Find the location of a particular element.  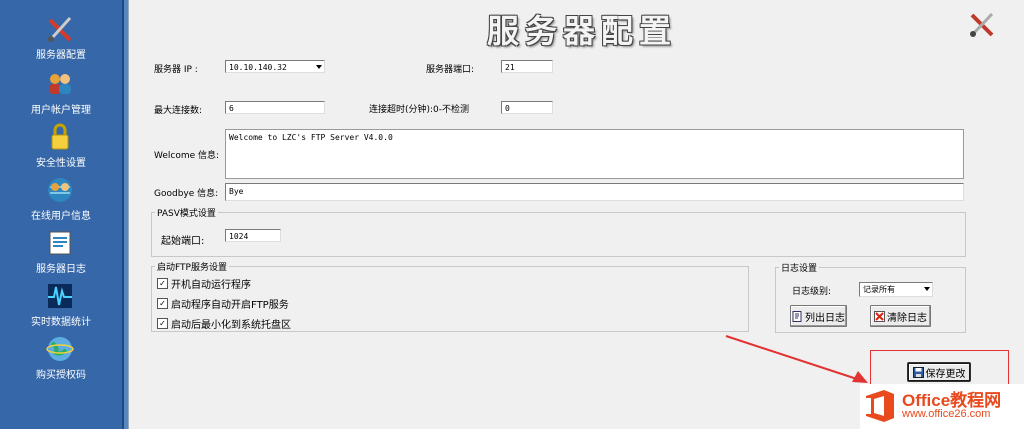

start-port-input: 1024 is located at coordinates (253, 235).